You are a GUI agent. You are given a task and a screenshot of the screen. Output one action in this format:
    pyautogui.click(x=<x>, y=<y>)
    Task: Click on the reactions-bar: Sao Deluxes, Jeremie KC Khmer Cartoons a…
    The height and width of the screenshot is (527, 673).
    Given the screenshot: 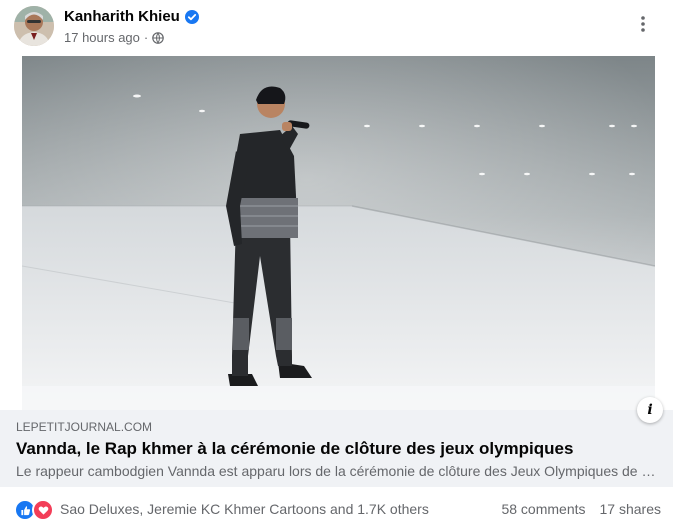 What is the action you would take?
    pyautogui.click(x=336, y=507)
    